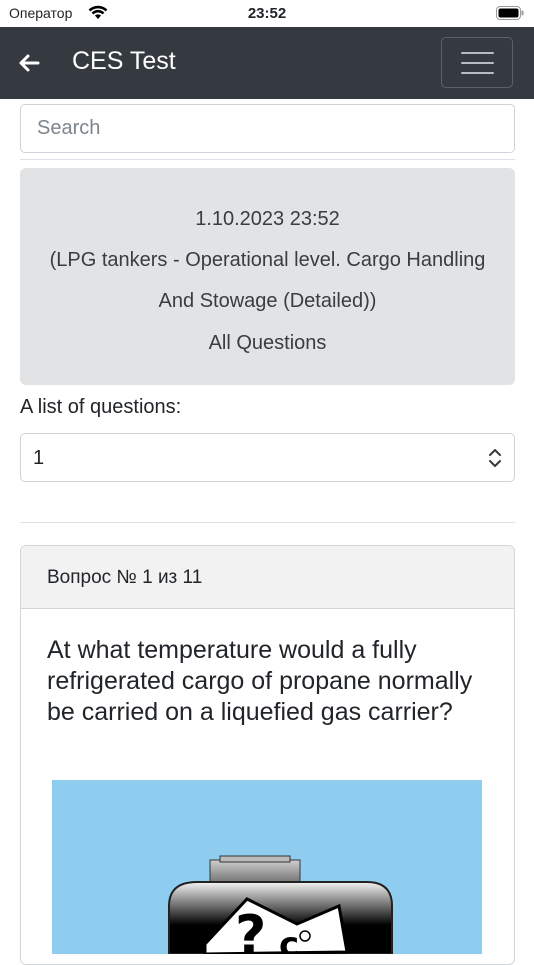 The image size is (534, 965). Describe the element at coordinates (267, 219) in the screenshot. I see `test-datetime: 1.10.2023 23:52` at that location.